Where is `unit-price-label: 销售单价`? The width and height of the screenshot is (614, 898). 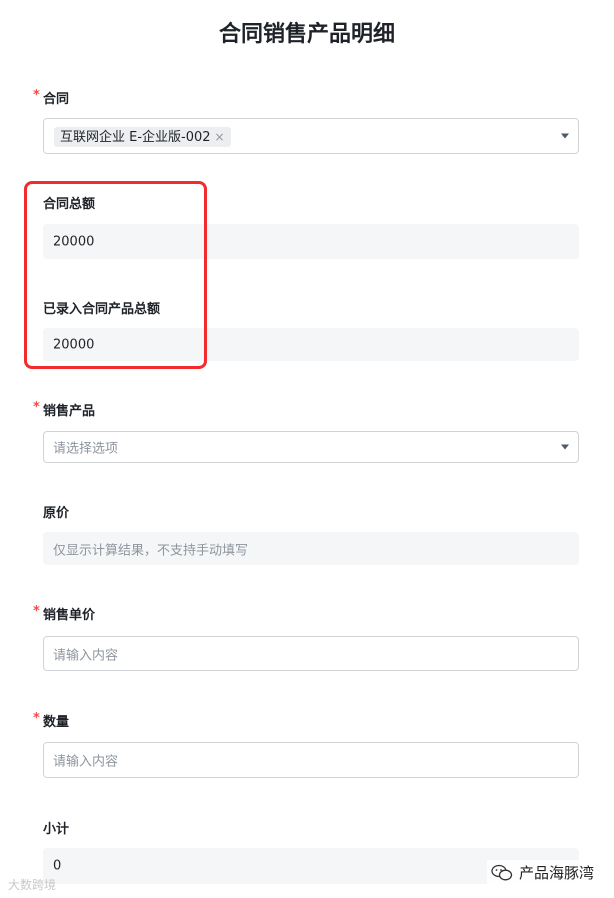
unit-price-label: 销售单价 is located at coordinates (69, 615).